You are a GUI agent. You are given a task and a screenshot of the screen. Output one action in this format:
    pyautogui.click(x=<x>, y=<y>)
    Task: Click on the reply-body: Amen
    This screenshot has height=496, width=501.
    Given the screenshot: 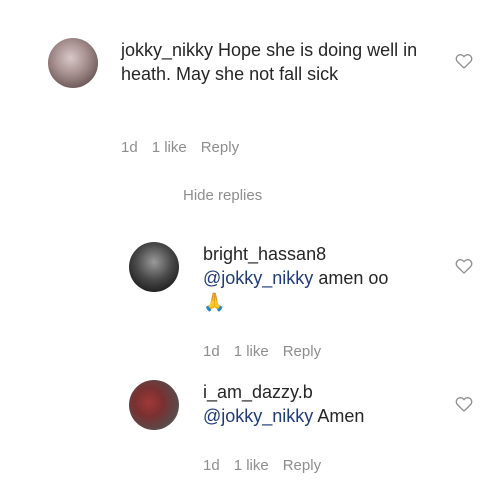 What is the action you would take?
    pyautogui.click(x=341, y=416)
    